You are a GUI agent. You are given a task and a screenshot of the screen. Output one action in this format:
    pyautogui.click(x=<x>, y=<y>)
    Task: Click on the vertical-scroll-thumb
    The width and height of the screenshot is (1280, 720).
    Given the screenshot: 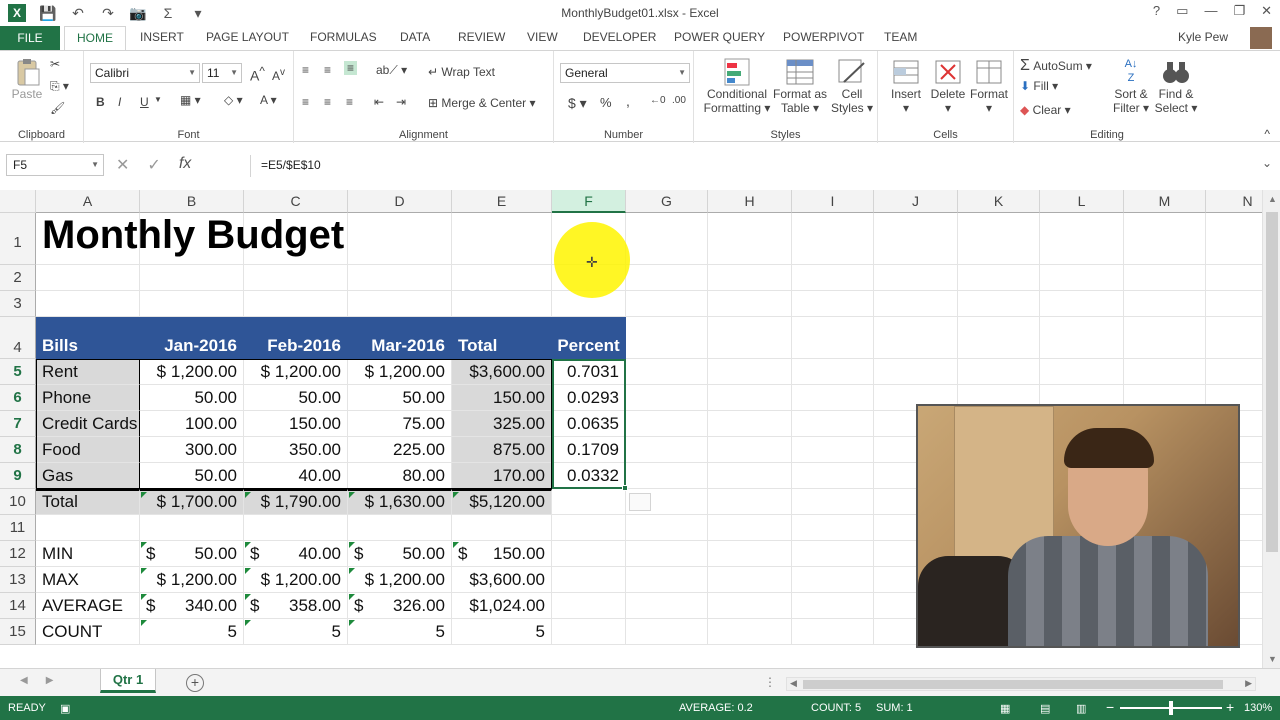 What is the action you would take?
    pyautogui.click(x=1272, y=382)
    